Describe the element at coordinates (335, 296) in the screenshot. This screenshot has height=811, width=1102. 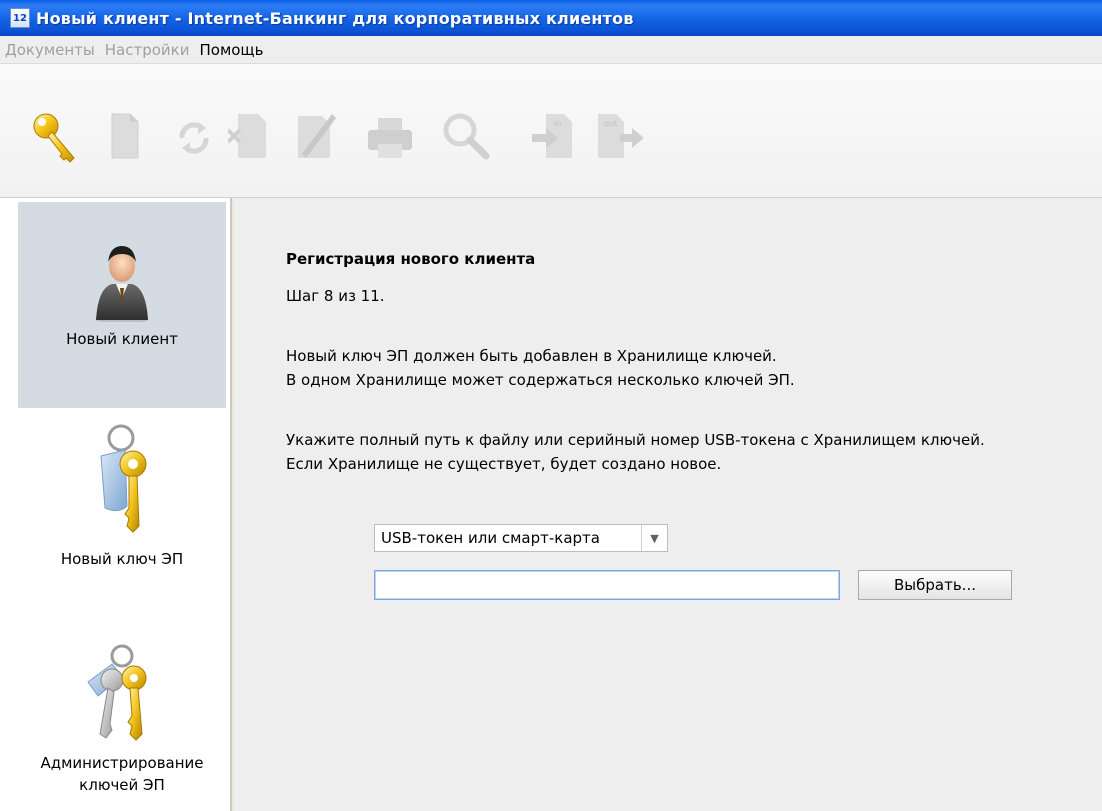
I see `wizard-step: Шаг 8 из 11.` at that location.